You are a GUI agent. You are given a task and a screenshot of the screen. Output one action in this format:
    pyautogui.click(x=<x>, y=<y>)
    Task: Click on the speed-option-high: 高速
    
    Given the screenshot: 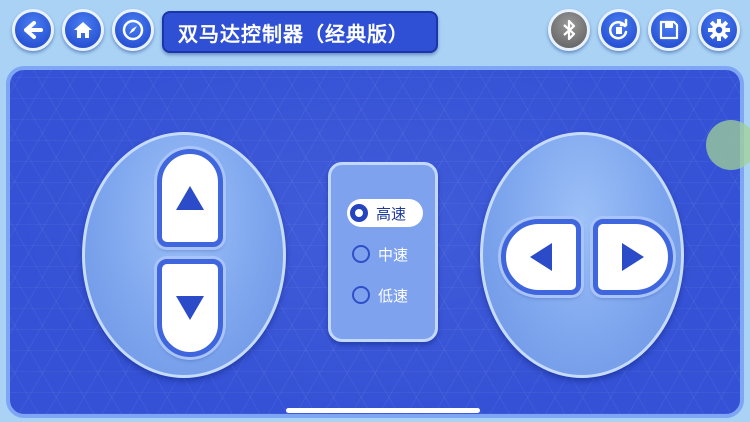 What is the action you would take?
    pyautogui.click(x=385, y=213)
    